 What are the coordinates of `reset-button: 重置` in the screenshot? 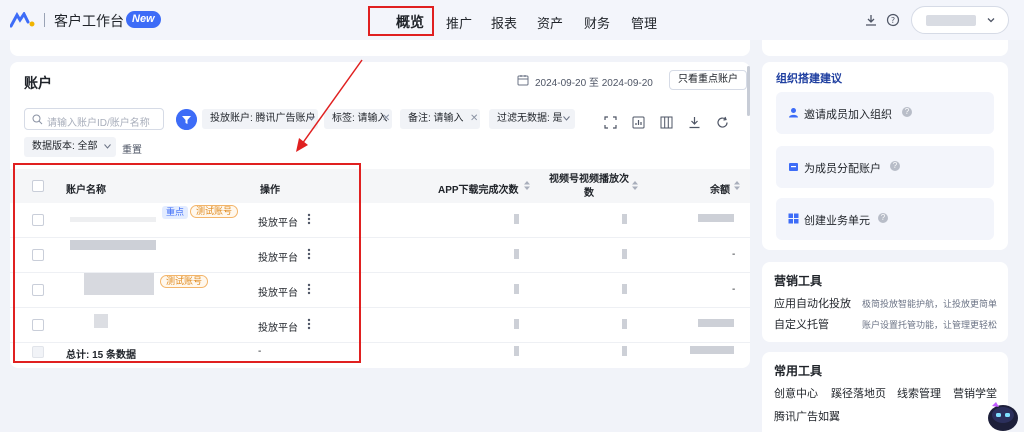 It's located at (132, 148).